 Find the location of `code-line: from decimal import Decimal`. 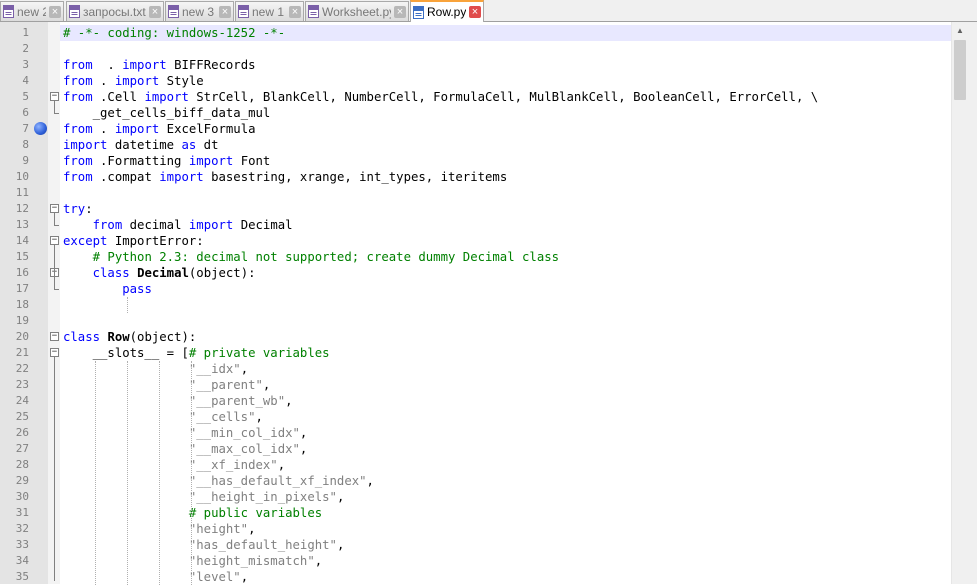

code-line: from decimal import Decimal is located at coordinates (178, 225).